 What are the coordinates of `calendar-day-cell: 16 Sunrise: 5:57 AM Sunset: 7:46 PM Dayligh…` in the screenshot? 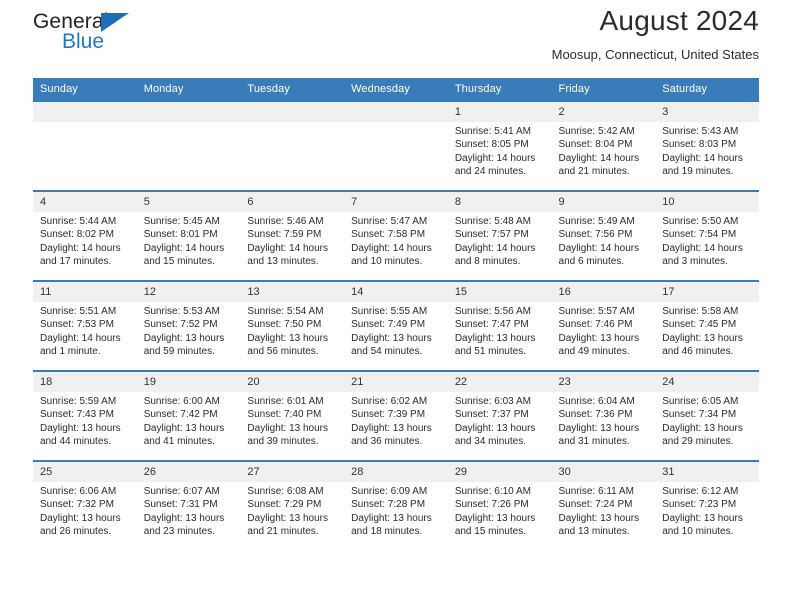 It's located at (603, 325).